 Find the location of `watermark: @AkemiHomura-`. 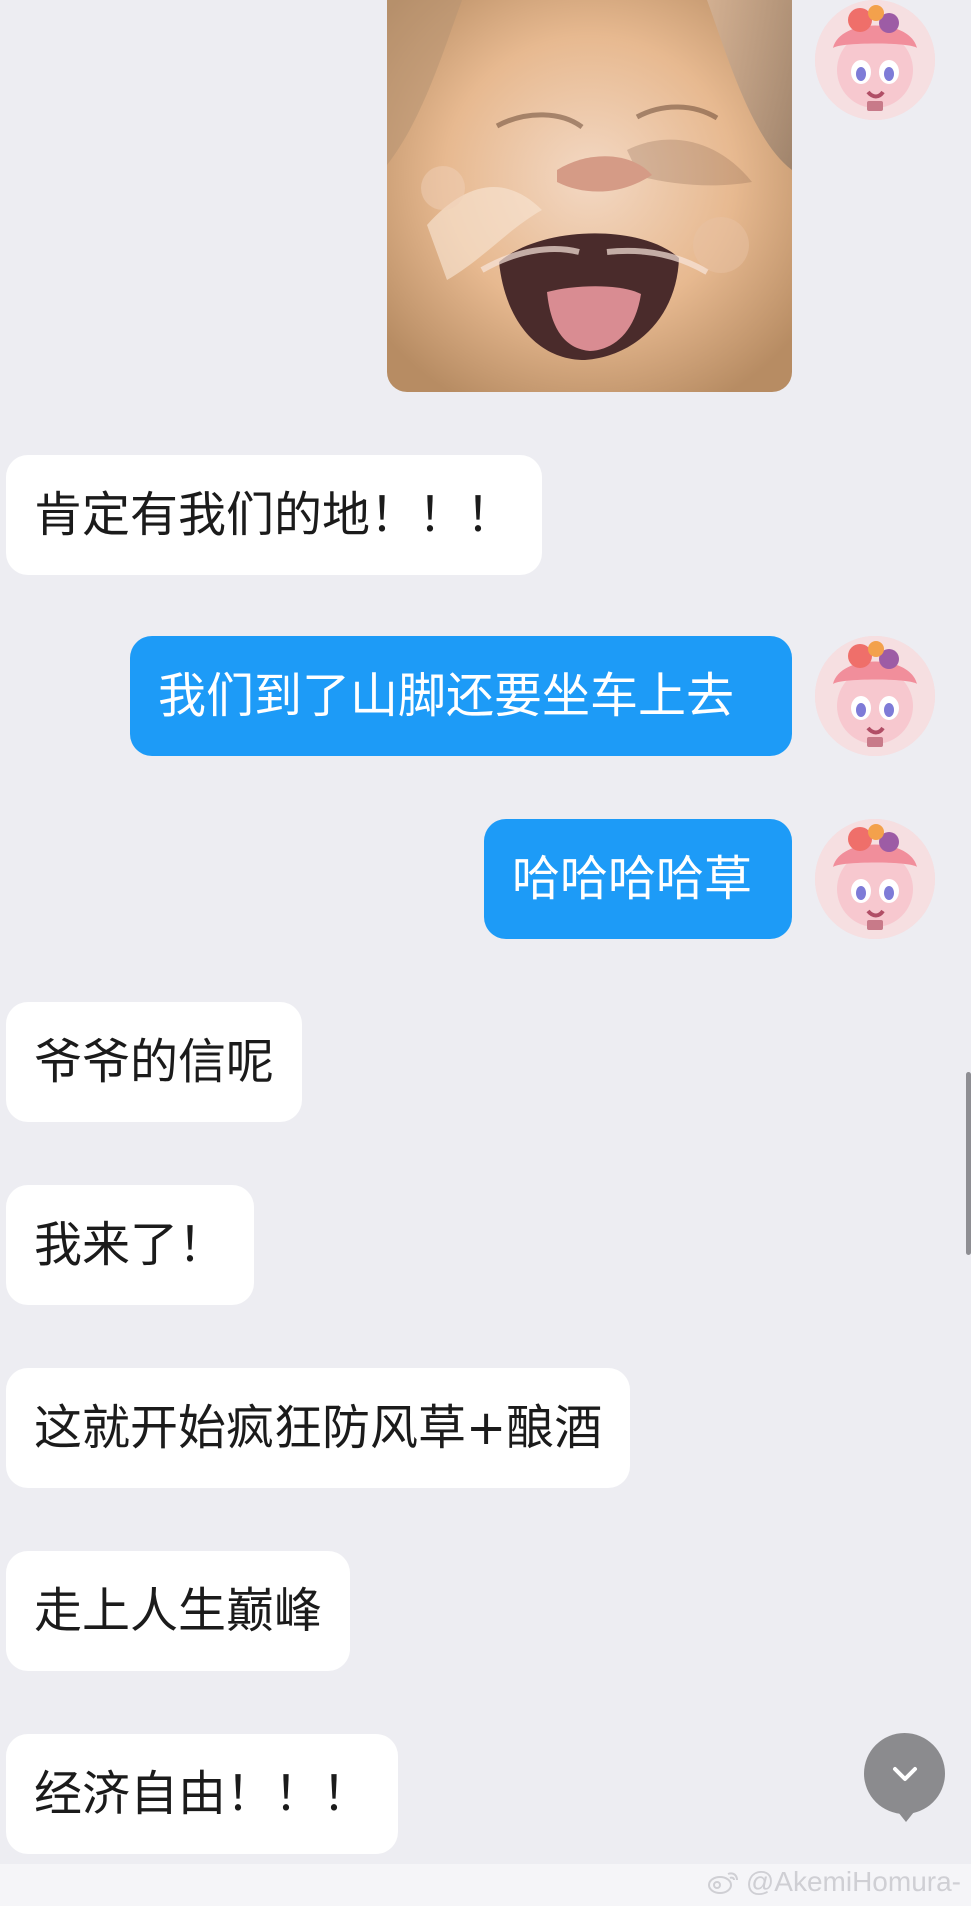

watermark: @AkemiHomura- is located at coordinates (833, 1882).